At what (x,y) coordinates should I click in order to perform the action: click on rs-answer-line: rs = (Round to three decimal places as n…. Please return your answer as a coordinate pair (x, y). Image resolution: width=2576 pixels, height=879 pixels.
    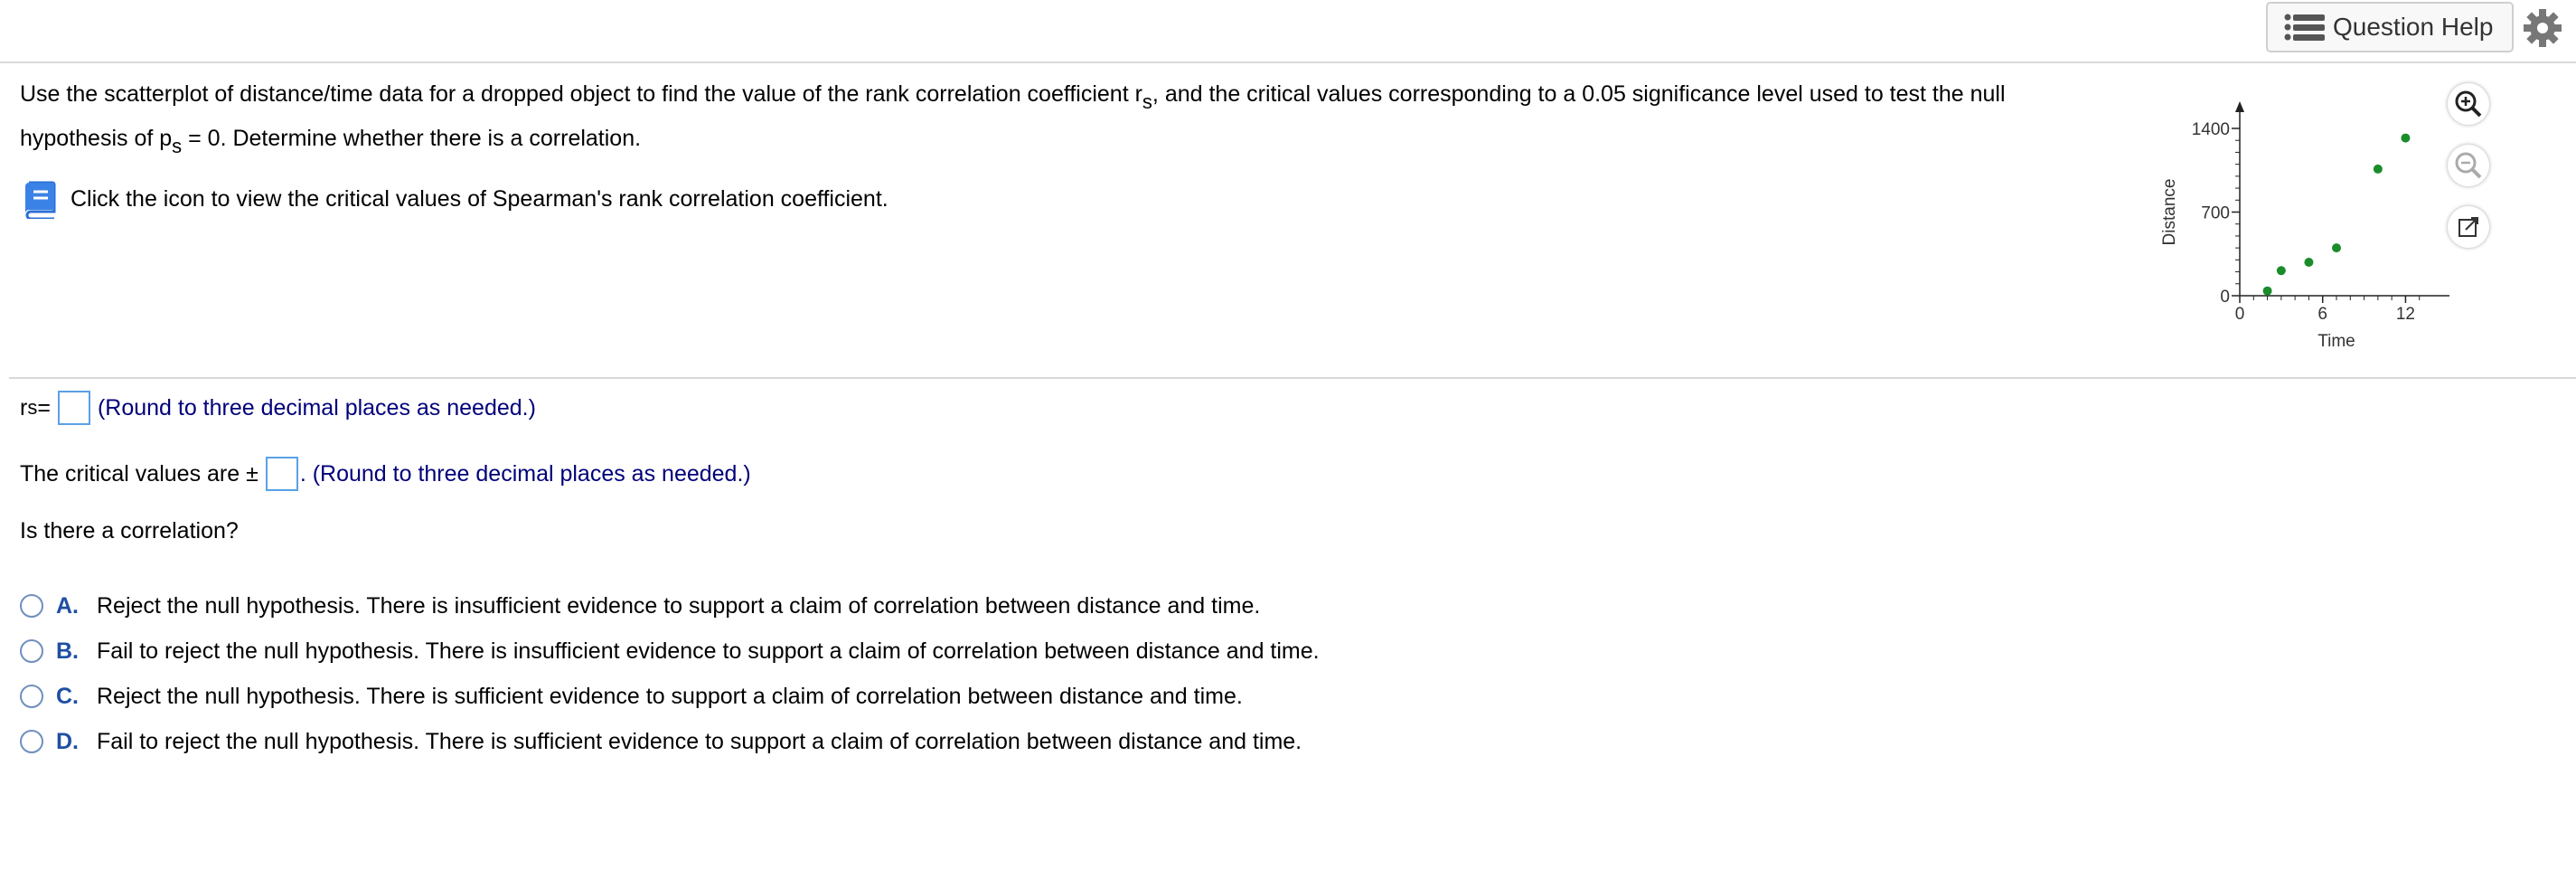
    Looking at the image, I should click on (278, 408).